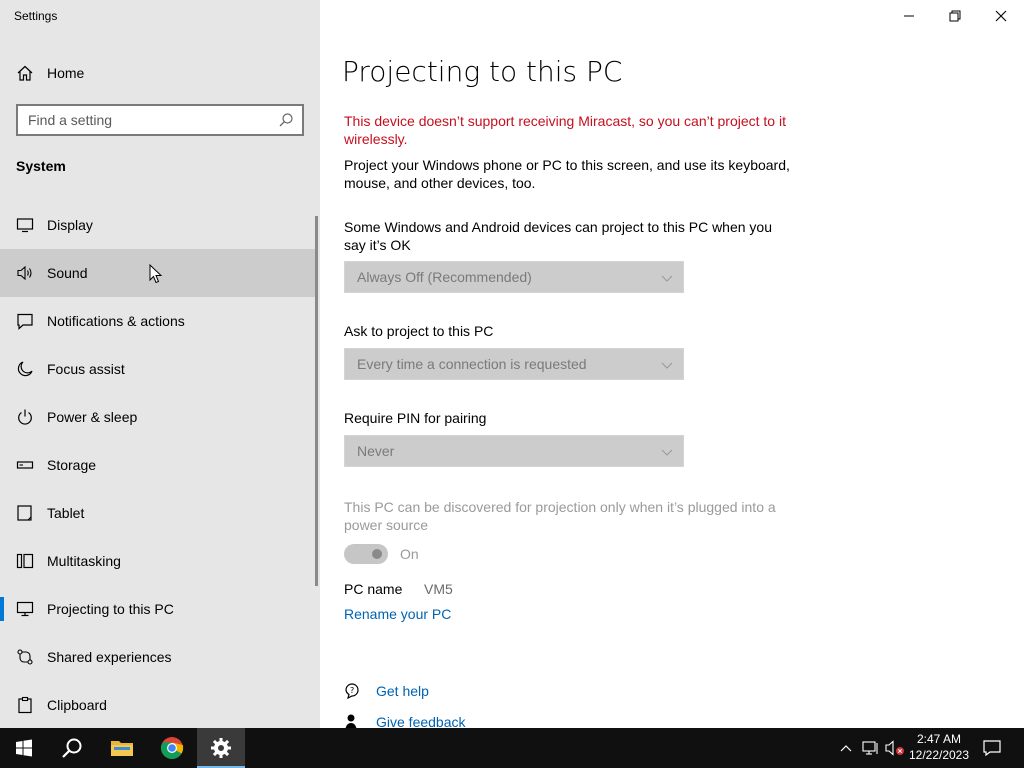 The image size is (1024, 768). I want to click on sidebar-scrollbar, so click(316, 401).